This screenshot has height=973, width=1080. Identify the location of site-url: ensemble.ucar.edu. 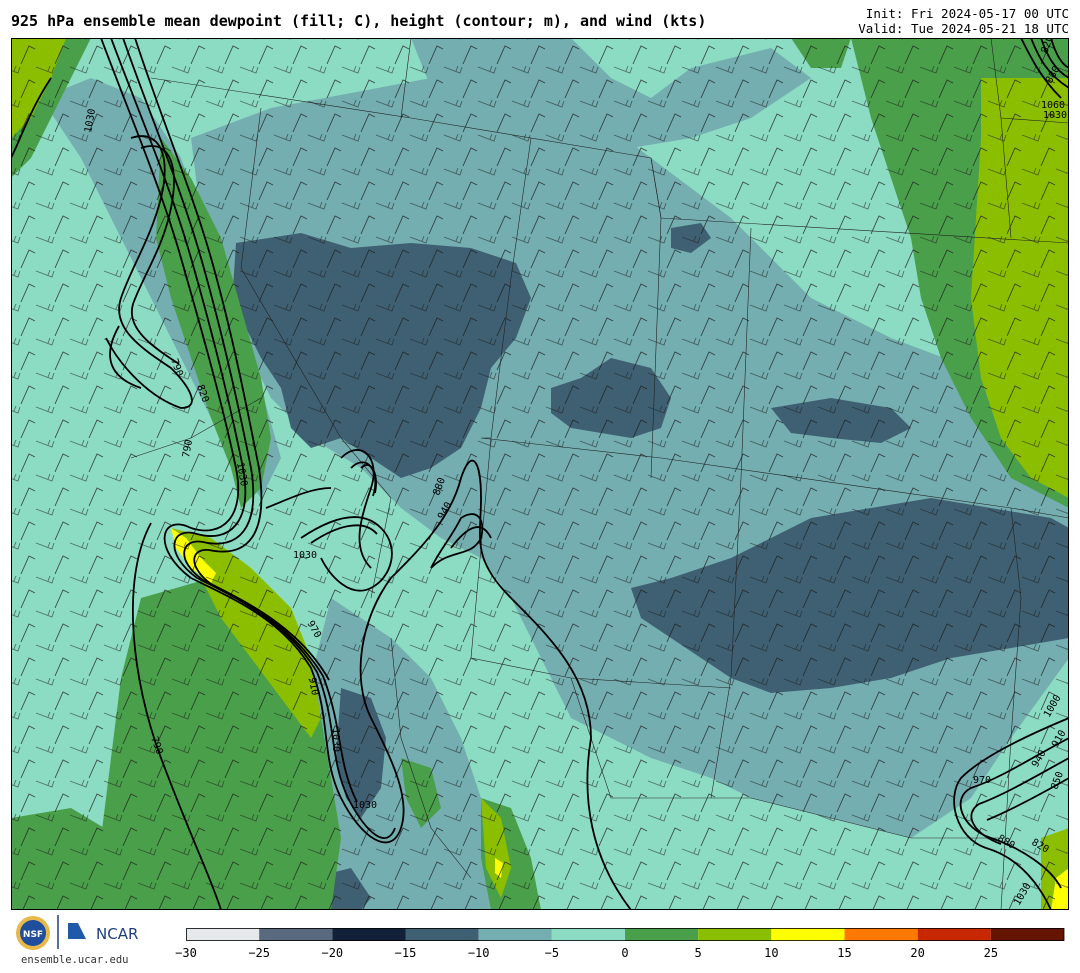
(75, 960).